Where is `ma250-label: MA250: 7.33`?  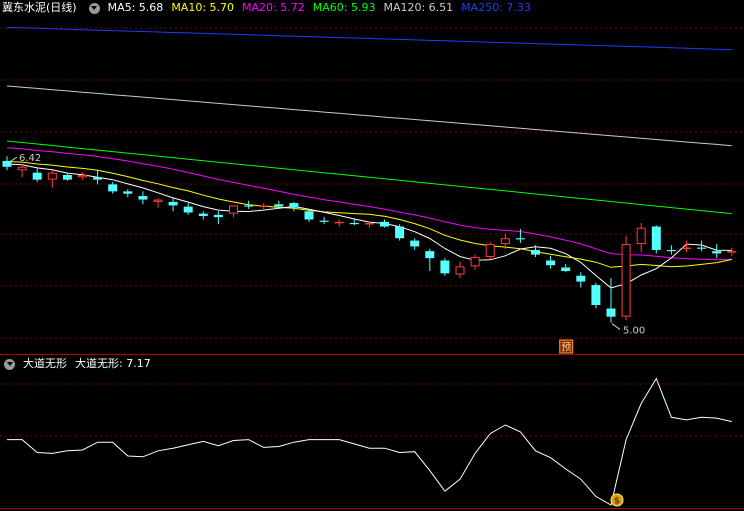
ma250-label: MA250: 7.33 is located at coordinates (496, 7).